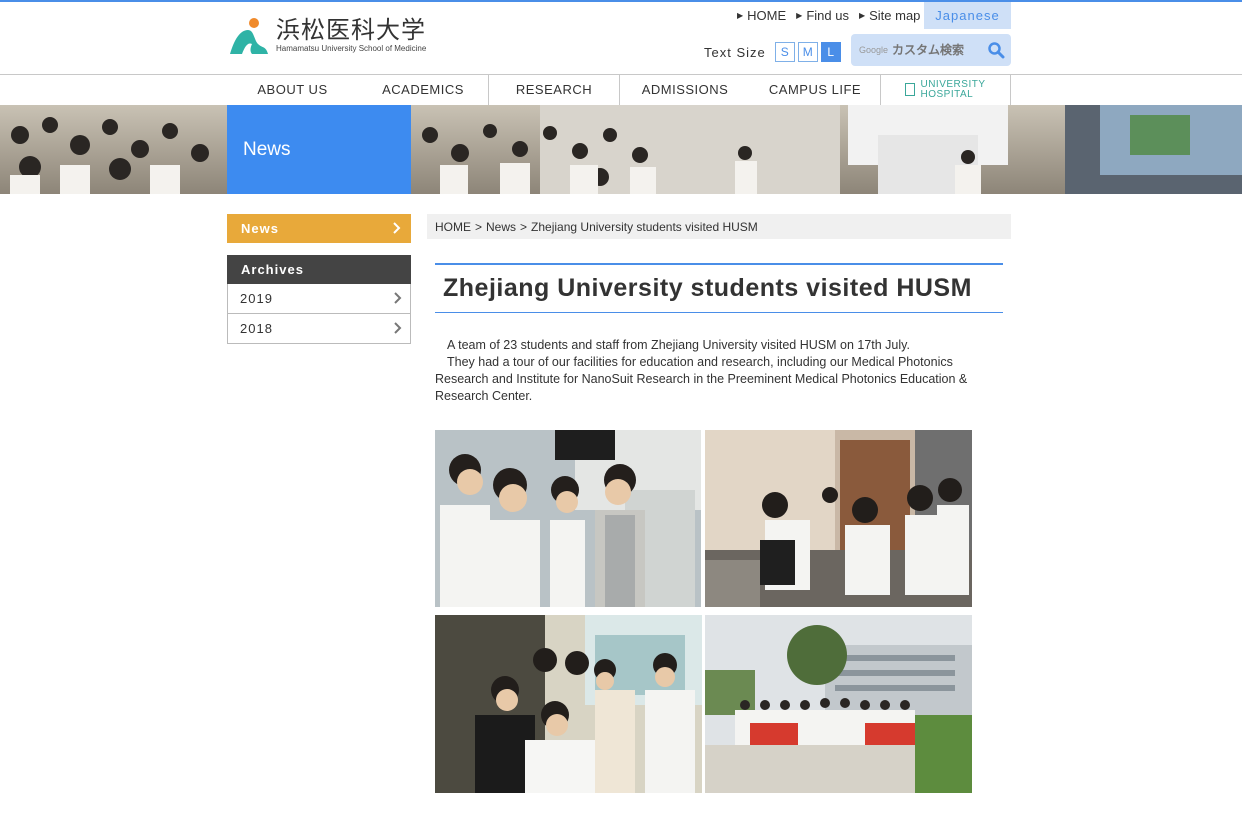 The width and height of the screenshot is (1242, 813). Describe the element at coordinates (249, 37) in the screenshot. I see `logo-mark-icon` at that location.